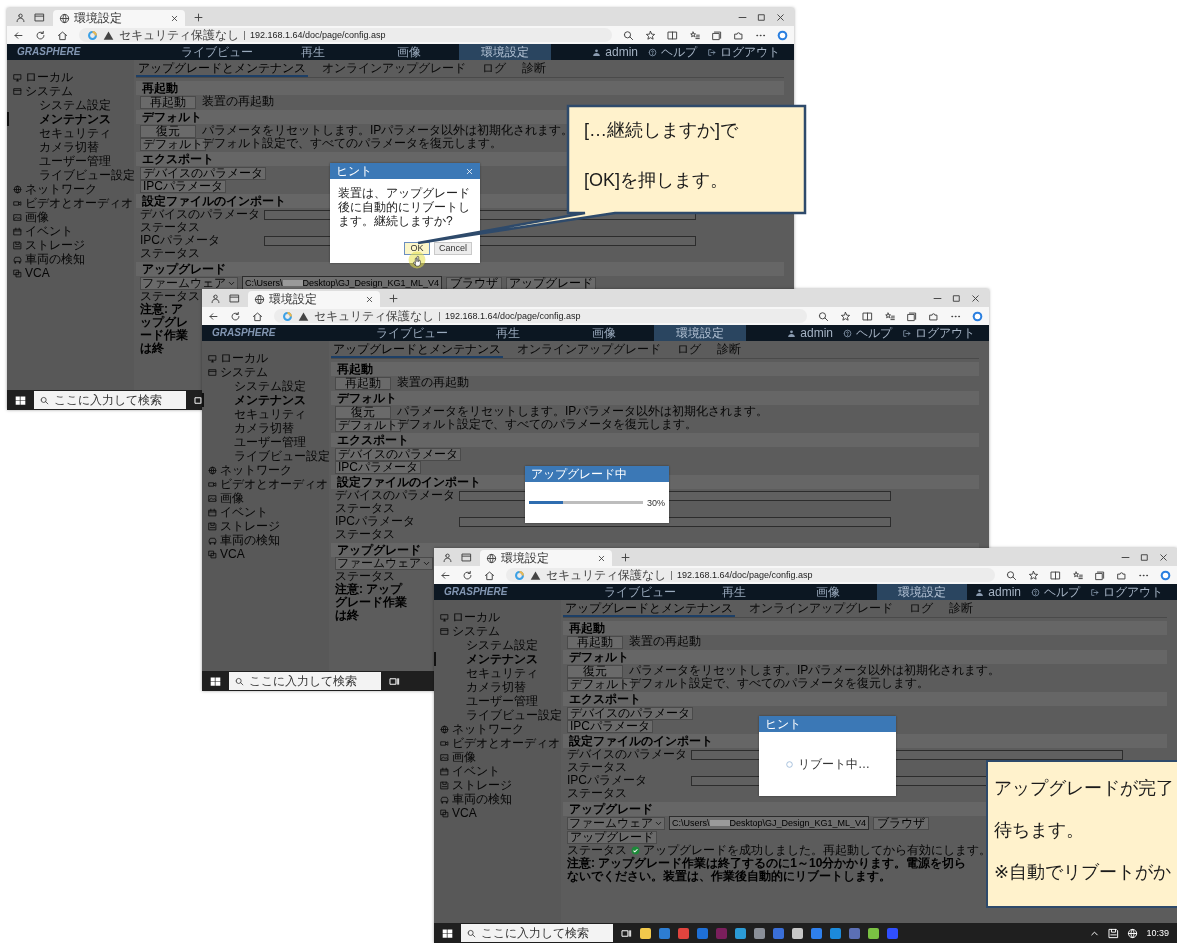 Image resolution: width=1177 pixels, height=943 pixels. Describe the element at coordinates (265, 456) in the screenshot. I see `sidebar-item: ライブビュー設定` at that location.